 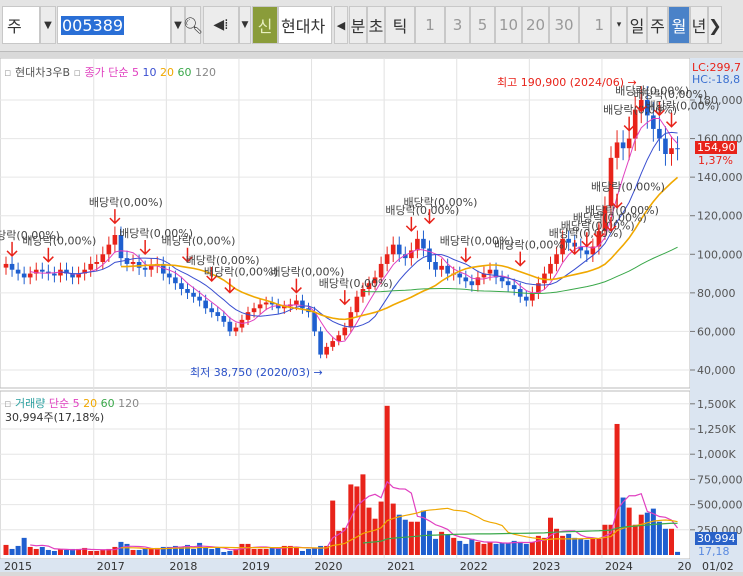 I want to click on next-button: ❯, so click(x=715, y=25).